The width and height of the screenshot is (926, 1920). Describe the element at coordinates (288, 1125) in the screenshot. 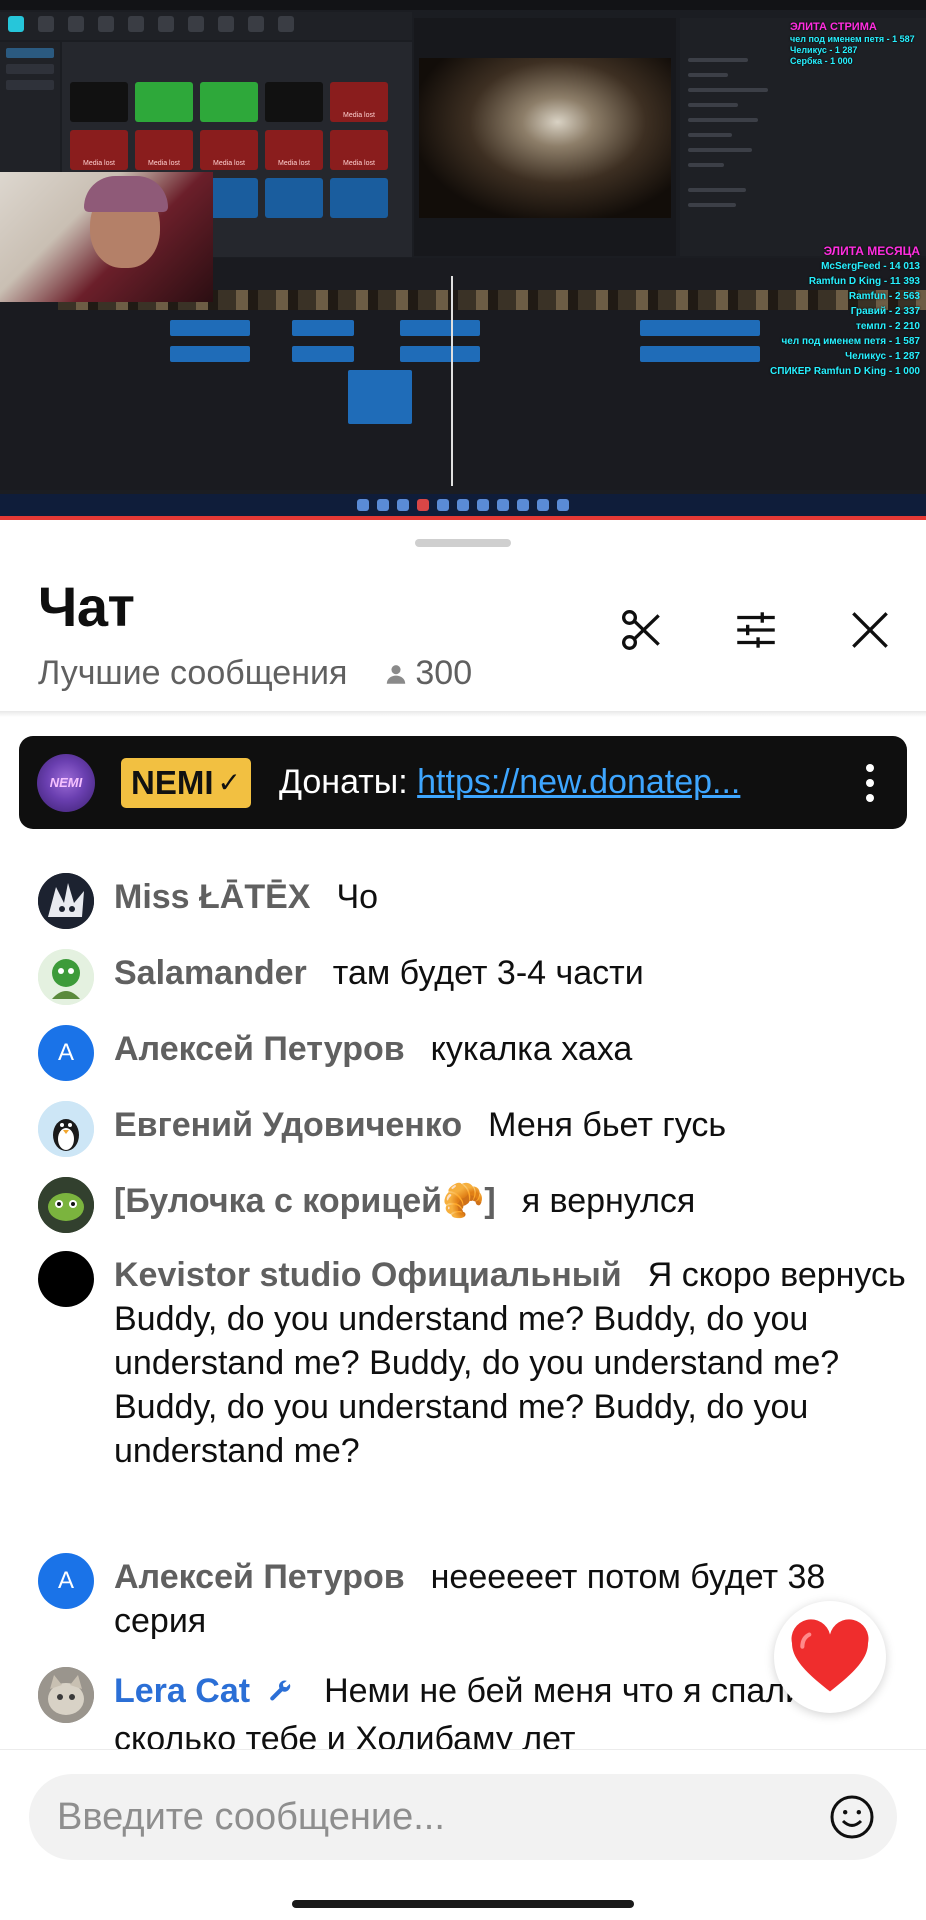

I see `message-author: Евгений Удовиченко` at that location.